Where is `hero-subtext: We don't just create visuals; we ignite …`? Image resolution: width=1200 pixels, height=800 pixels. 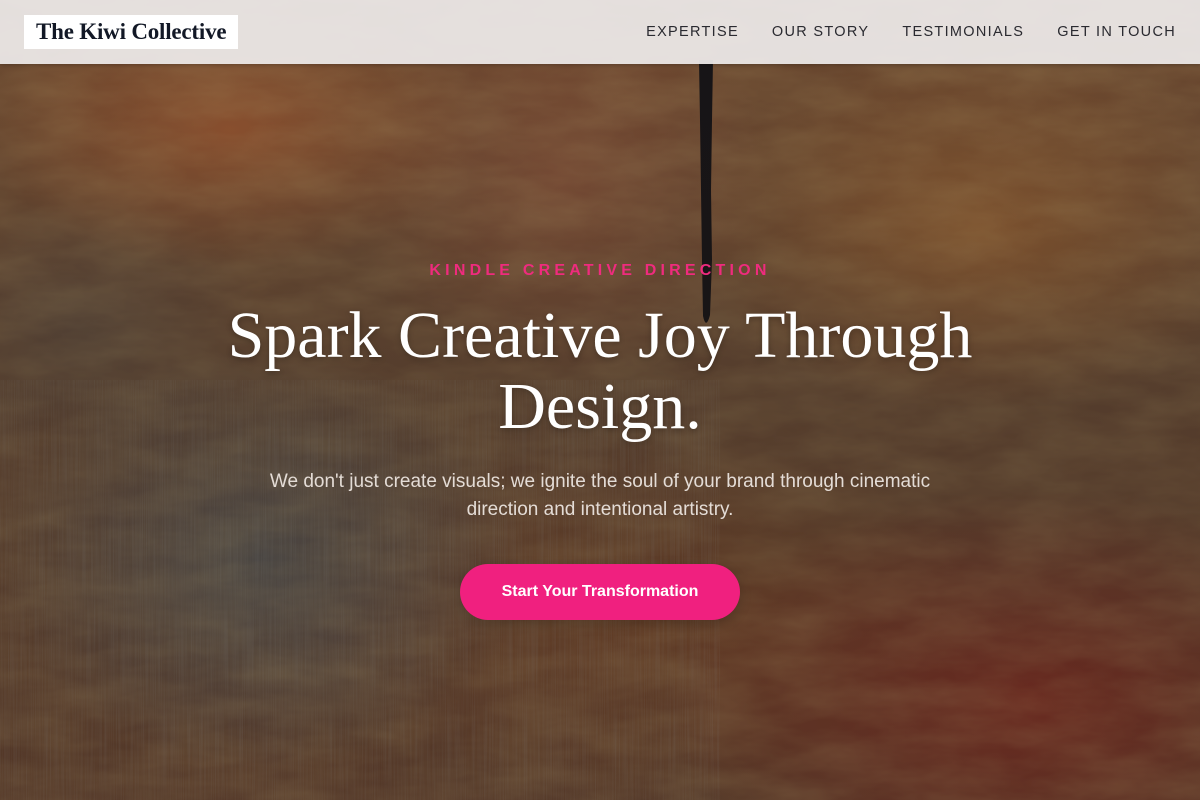 hero-subtext: We don't just create visuals; we ignite … is located at coordinates (600, 495).